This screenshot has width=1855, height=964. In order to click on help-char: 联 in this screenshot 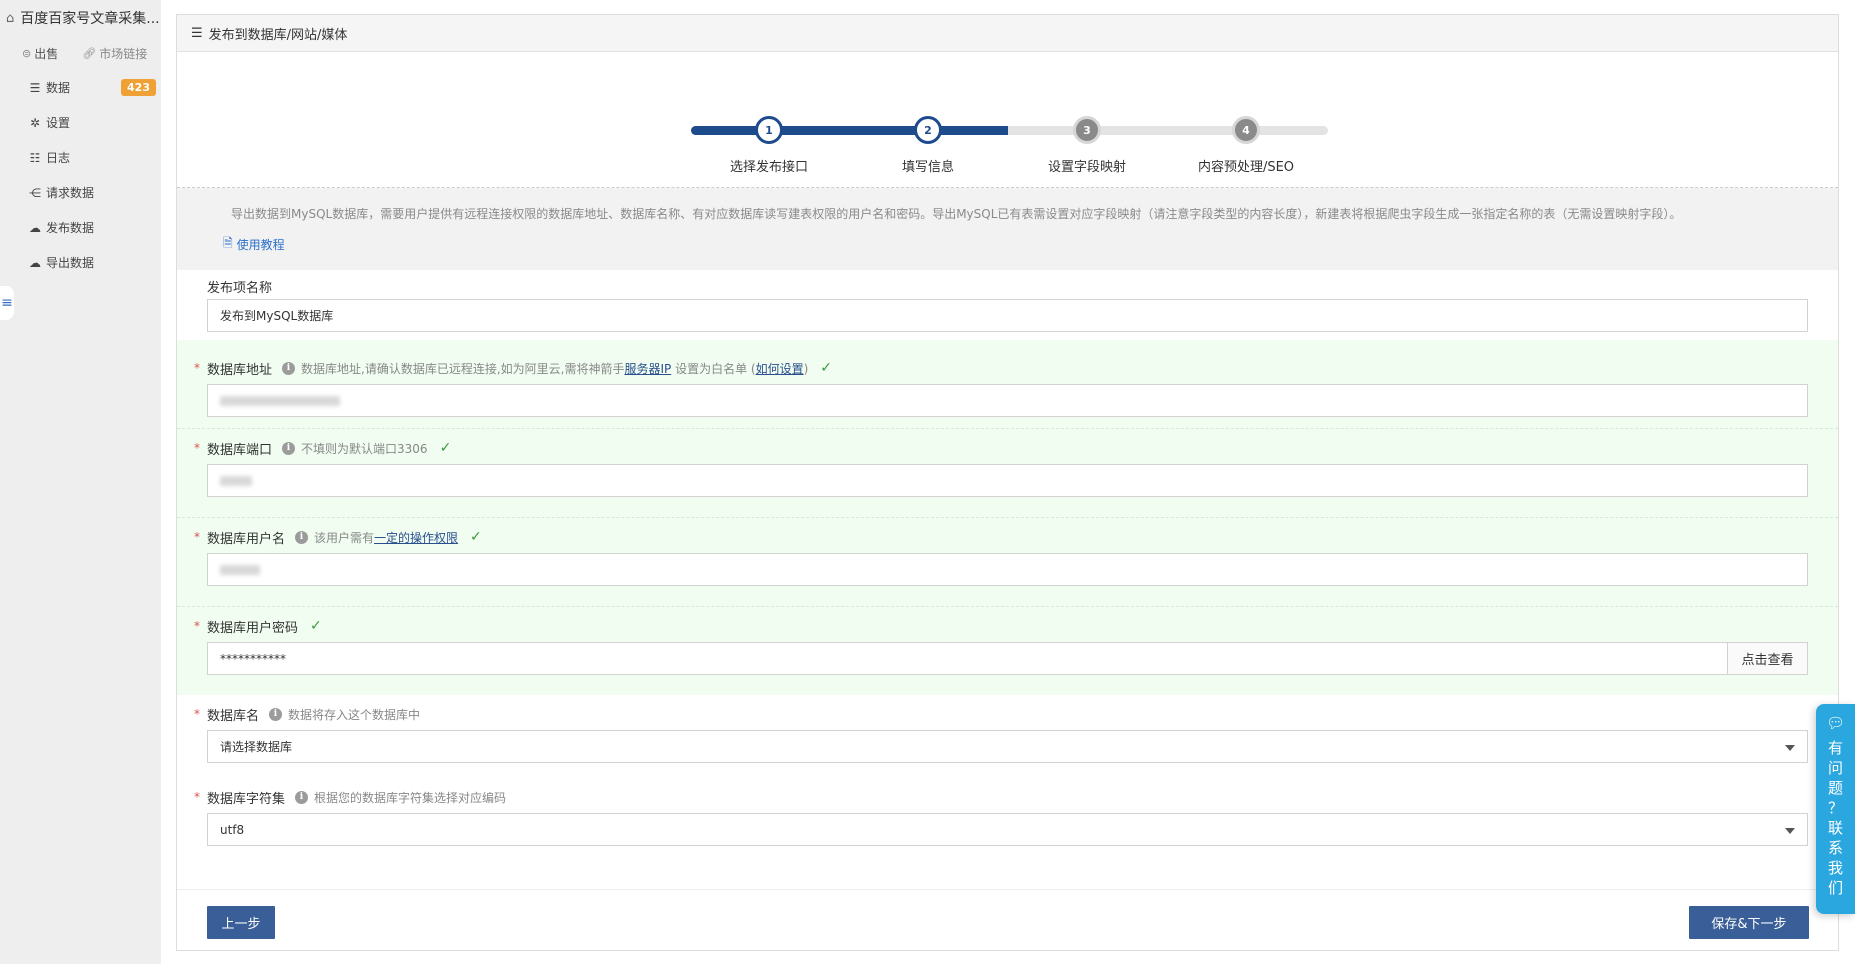, I will do `click(1835, 828)`.